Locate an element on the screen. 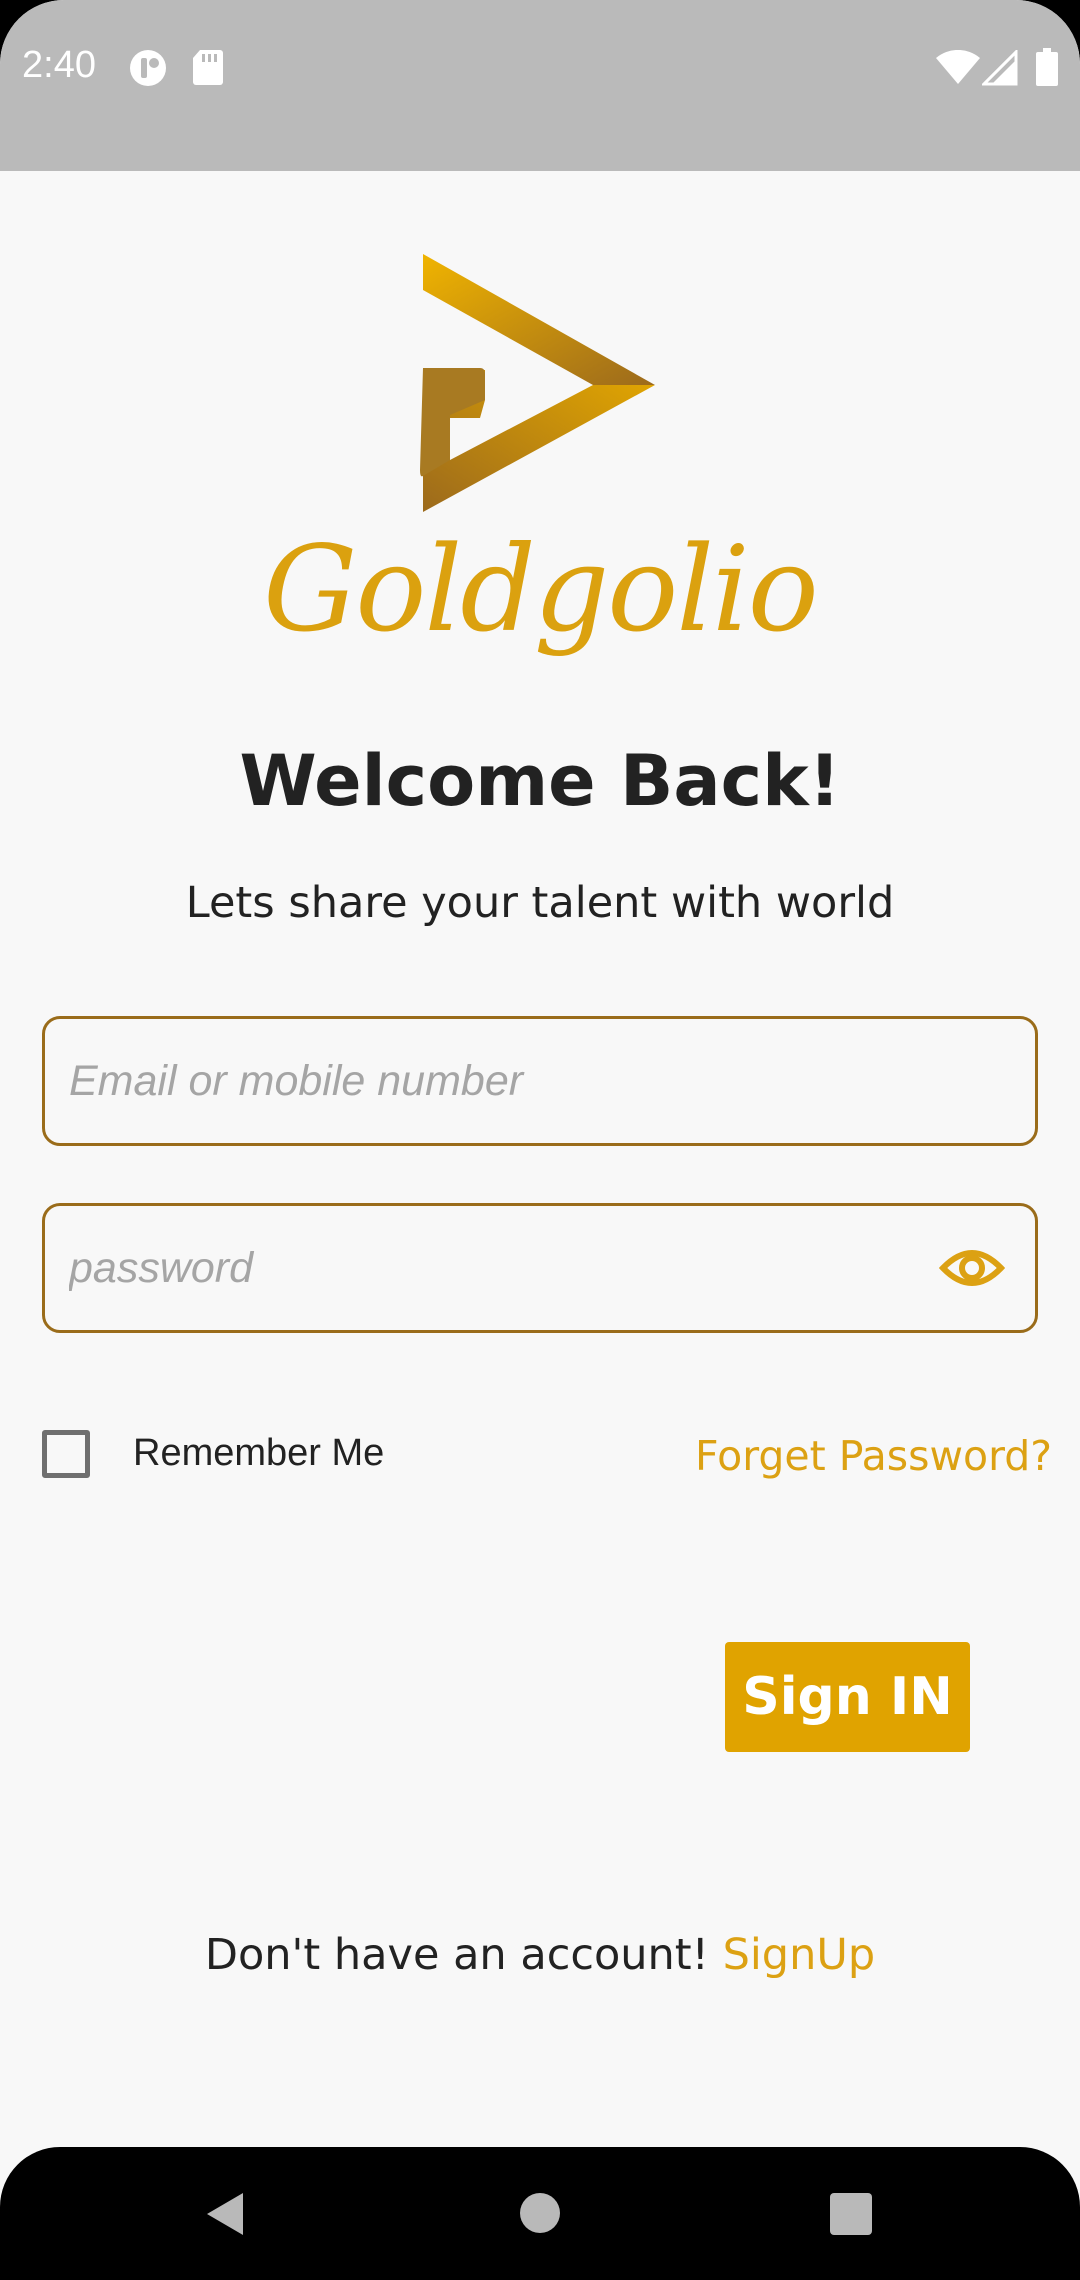 The image size is (1080, 2280). remember-me-label: Remember Me is located at coordinates (258, 1453).